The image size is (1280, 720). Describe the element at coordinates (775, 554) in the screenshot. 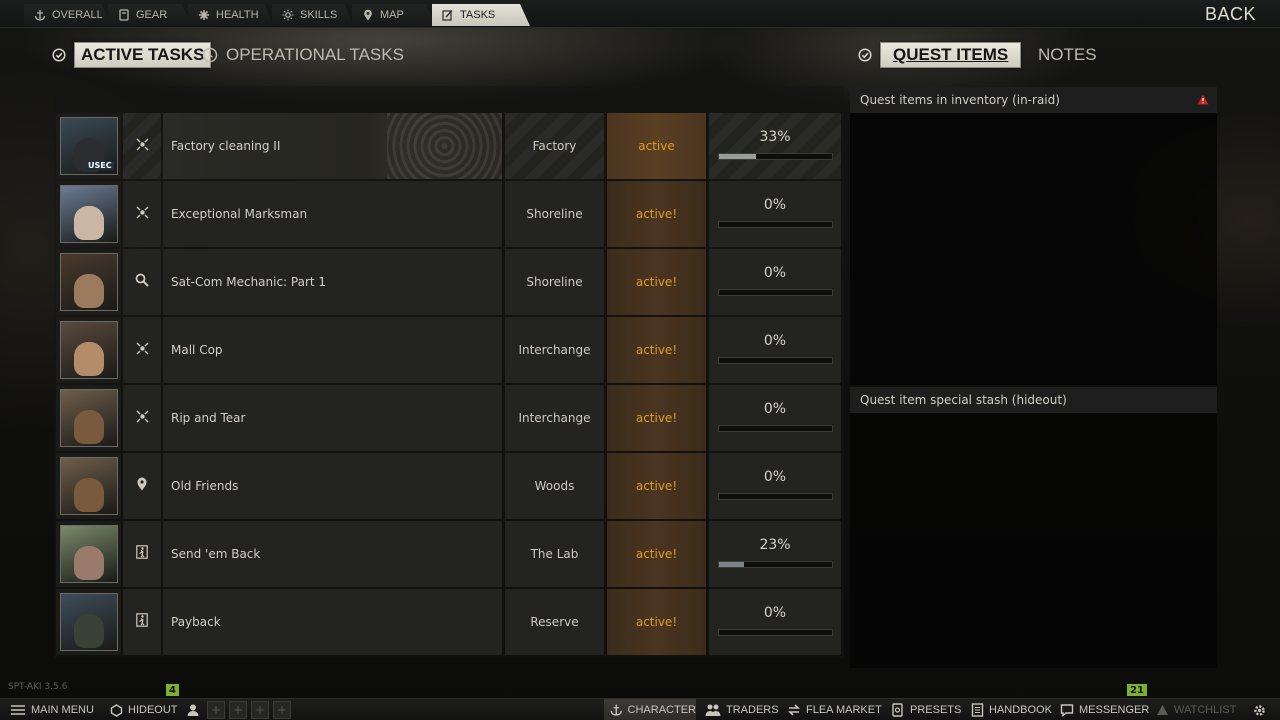

I see `task-progress-cell: 23%` at that location.